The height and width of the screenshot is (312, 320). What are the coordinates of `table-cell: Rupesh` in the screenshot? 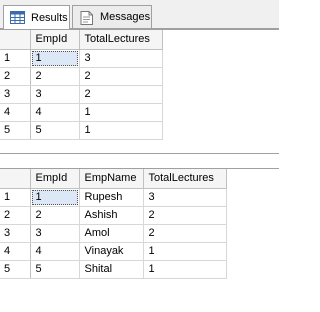 It's located at (111, 197).